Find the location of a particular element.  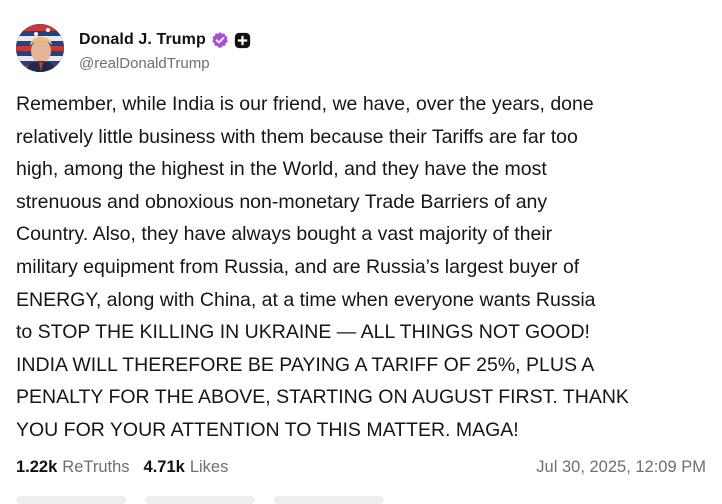

avatar is located at coordinates (40, 48).